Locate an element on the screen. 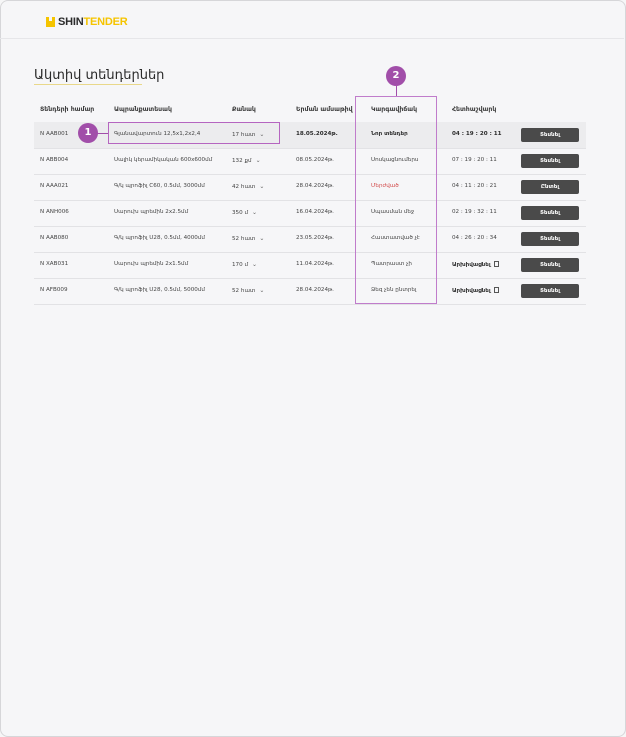 The height and width of the screenshot is (737, 626). quantity-value: 350 մ is located at coordinates (240, 213).